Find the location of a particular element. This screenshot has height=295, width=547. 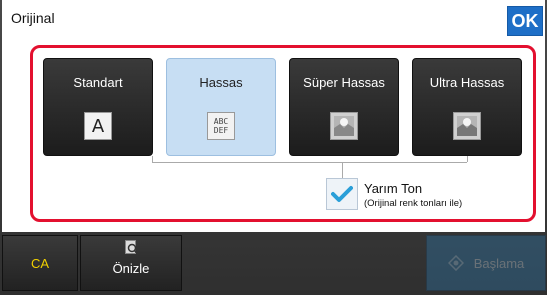

standart-label: Standart is located at coordinates (98, 82).